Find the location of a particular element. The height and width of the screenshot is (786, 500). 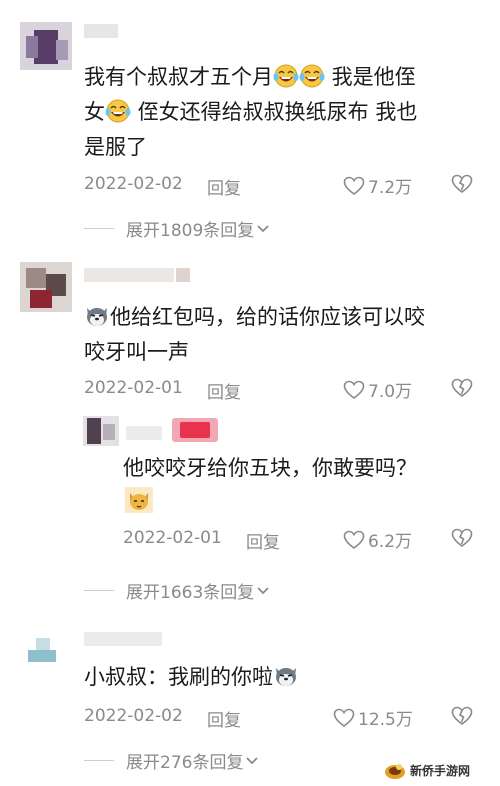

expand-replies-button: 展开276条回复 is located at coordinates (171, 760).